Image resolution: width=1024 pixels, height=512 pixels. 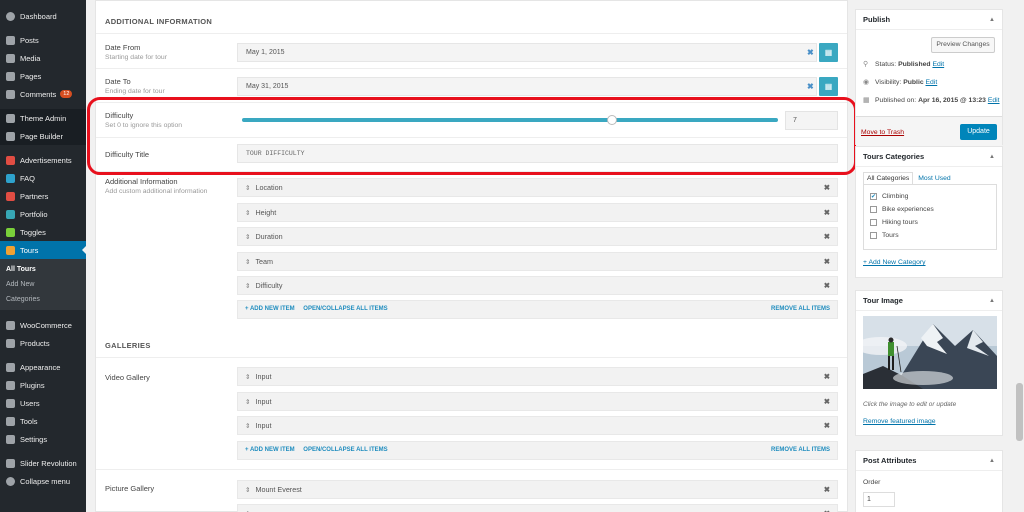 I want to click on sidebar-item-posts: Posts, so click(x=43, y=40).